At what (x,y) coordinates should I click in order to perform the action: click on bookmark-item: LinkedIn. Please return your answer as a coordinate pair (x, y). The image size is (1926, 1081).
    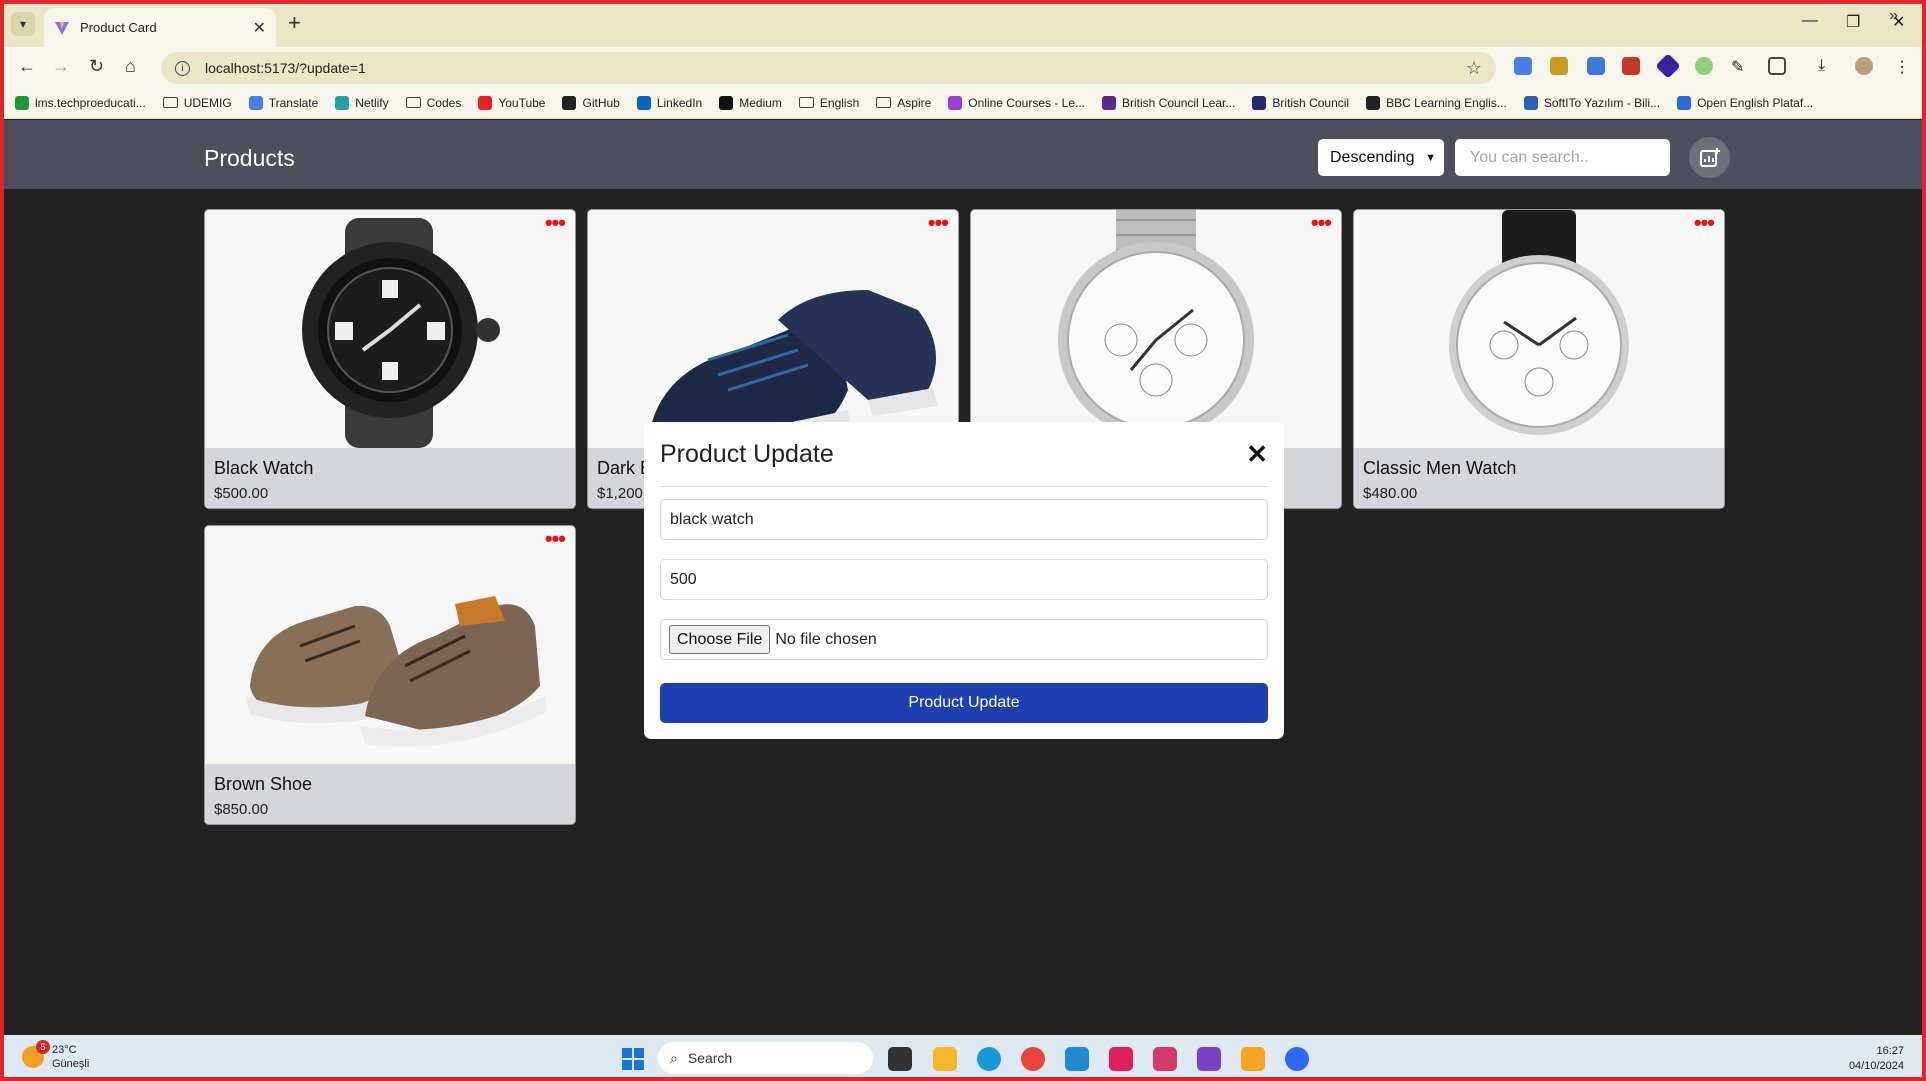
    Looking at the image, I should click on (669, 102).